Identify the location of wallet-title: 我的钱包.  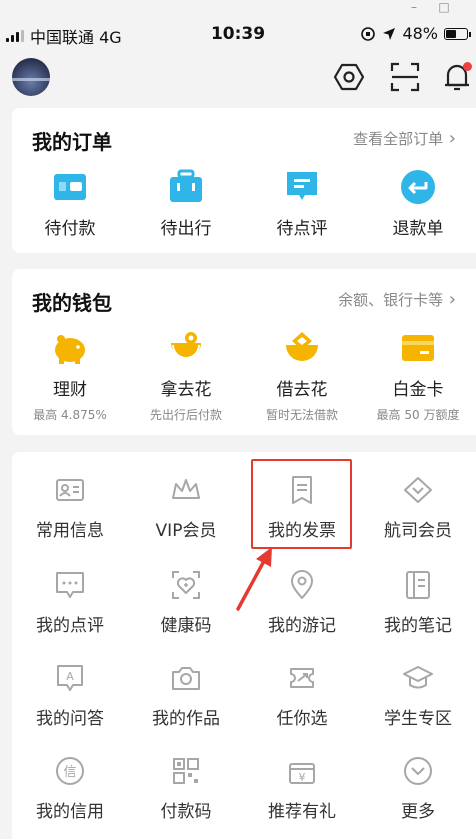
(72, 303).